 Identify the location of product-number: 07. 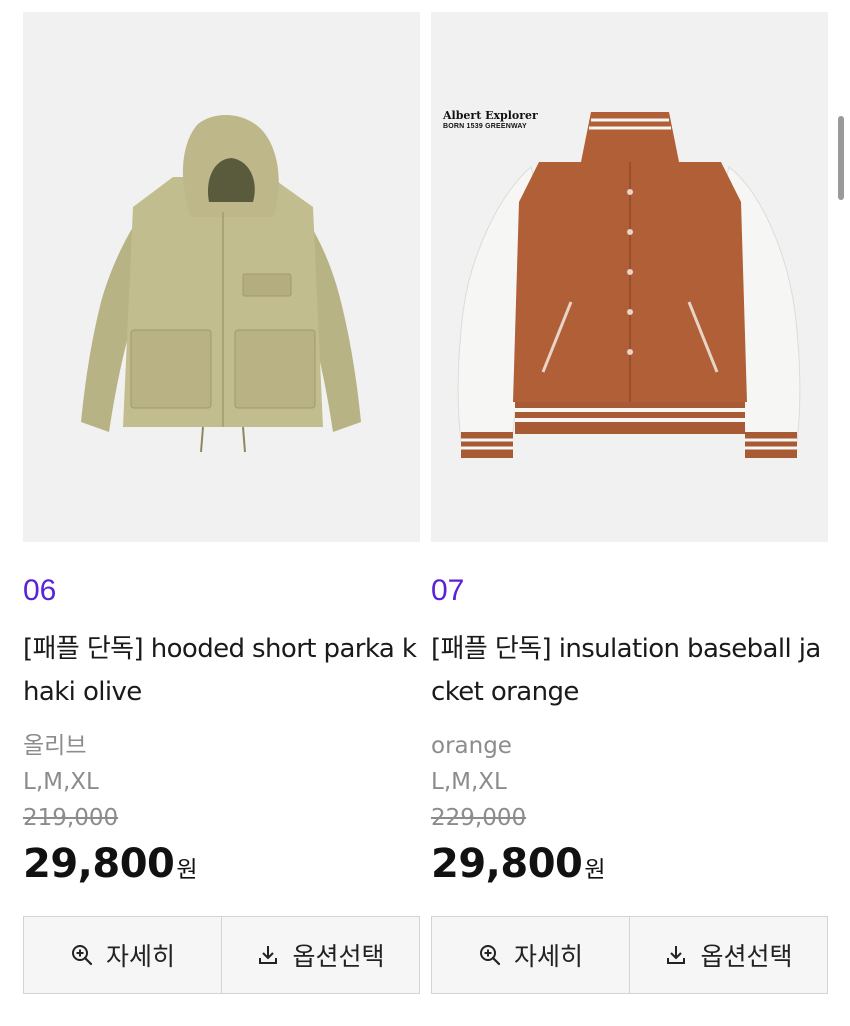
(448, 590).